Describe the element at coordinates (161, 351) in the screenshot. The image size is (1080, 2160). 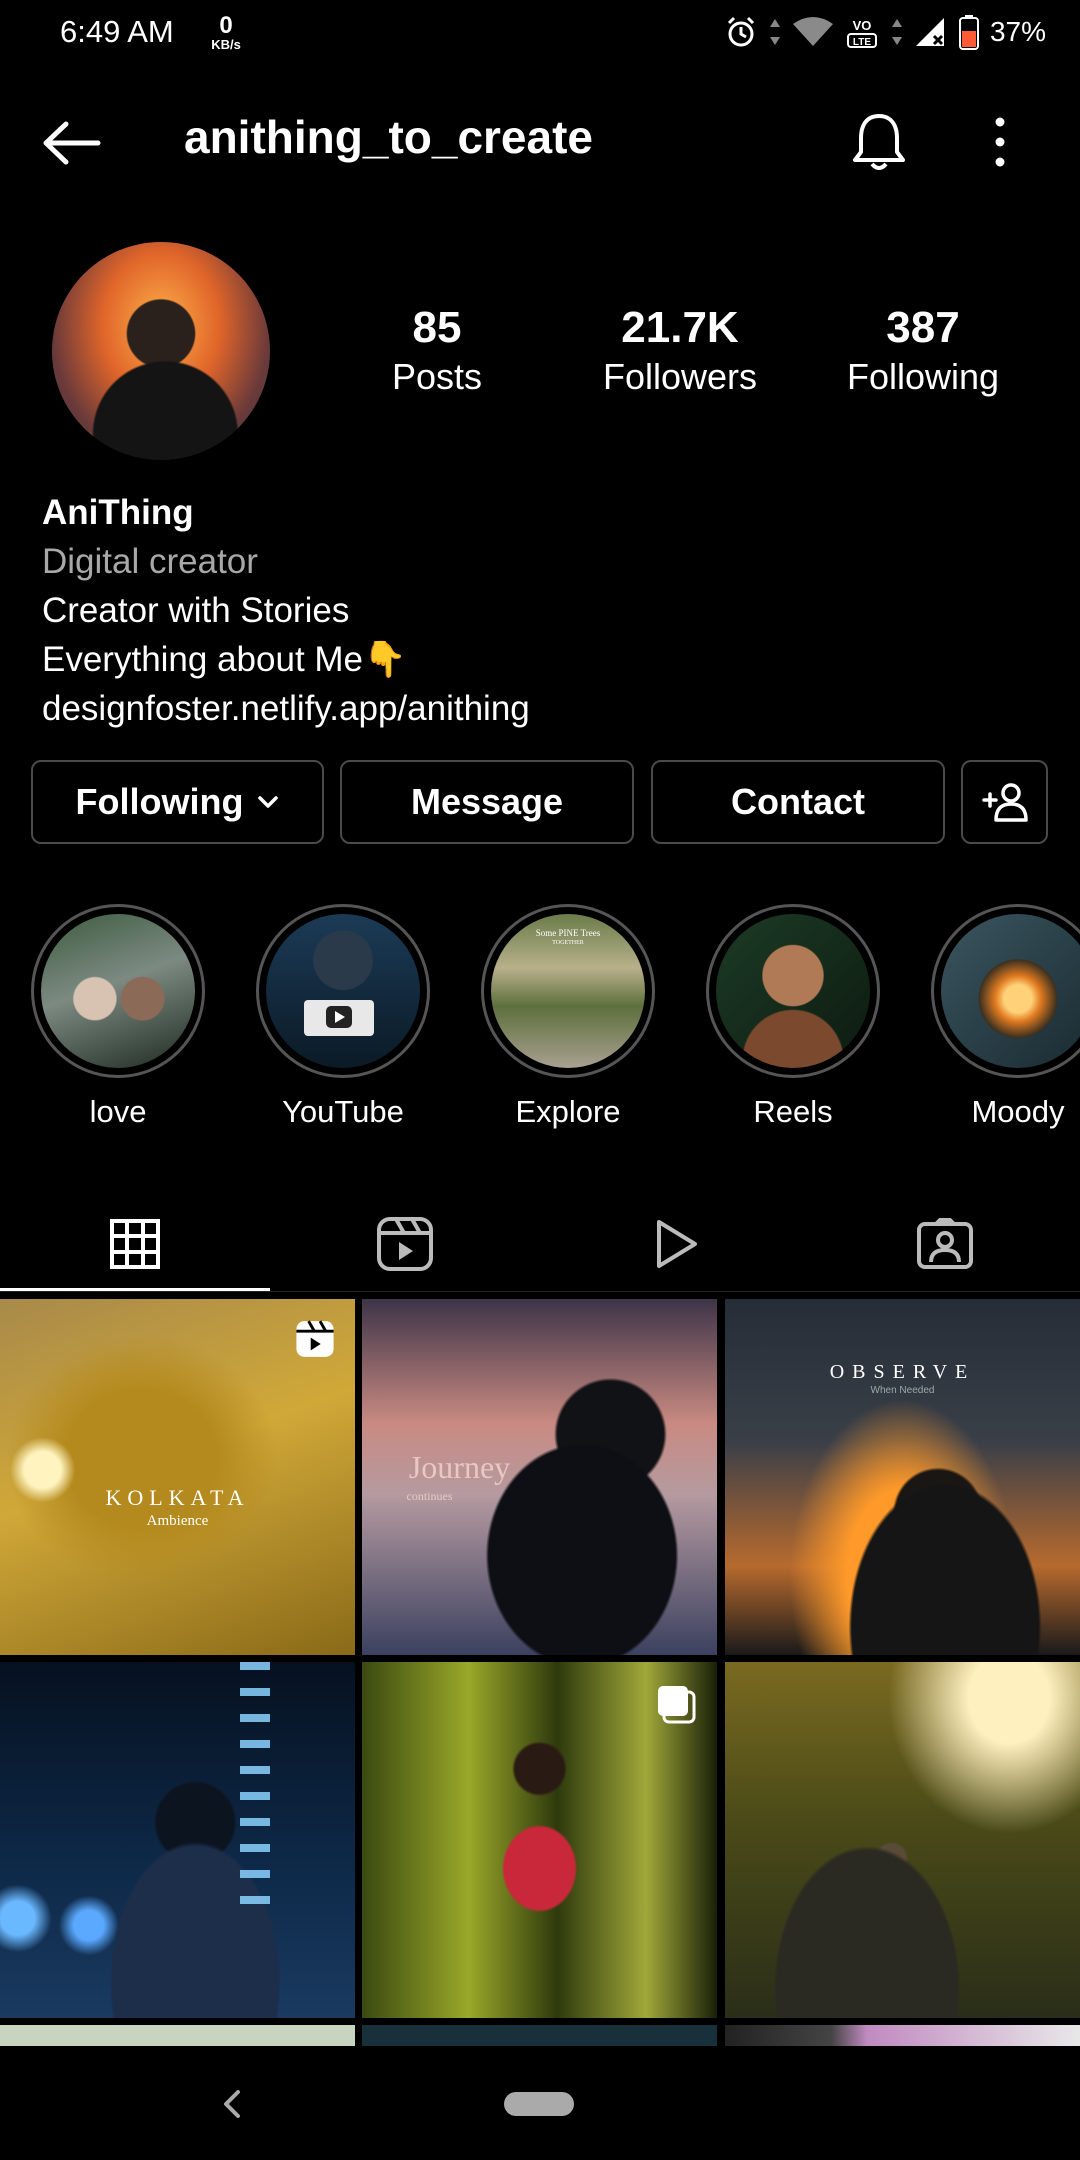
I see `profile-avatar` at that location.